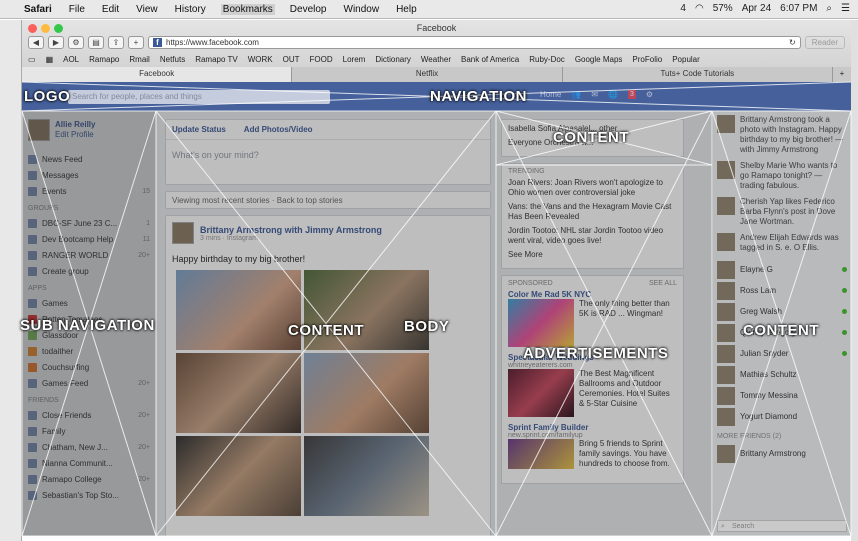 The image size is (858, 541). What do you see at coordinates (75, 125) in the screenshot?
I see `profile-name: Allie Reilly` at bounding box center [75, 125].